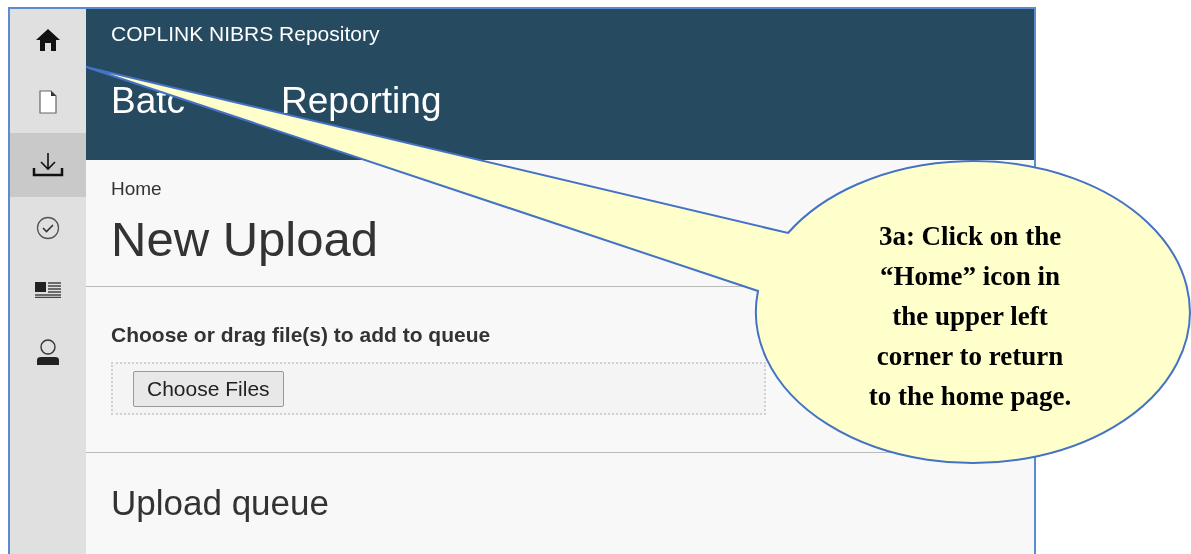 Image resolution: width=1191 pixels, height=554 pixels. Describe the element at coordinates (970, 316) in the screenshot. I see `callout-text: 3a: Click on the “Home” icon in the upper left corner to return to the home page.` at that location.